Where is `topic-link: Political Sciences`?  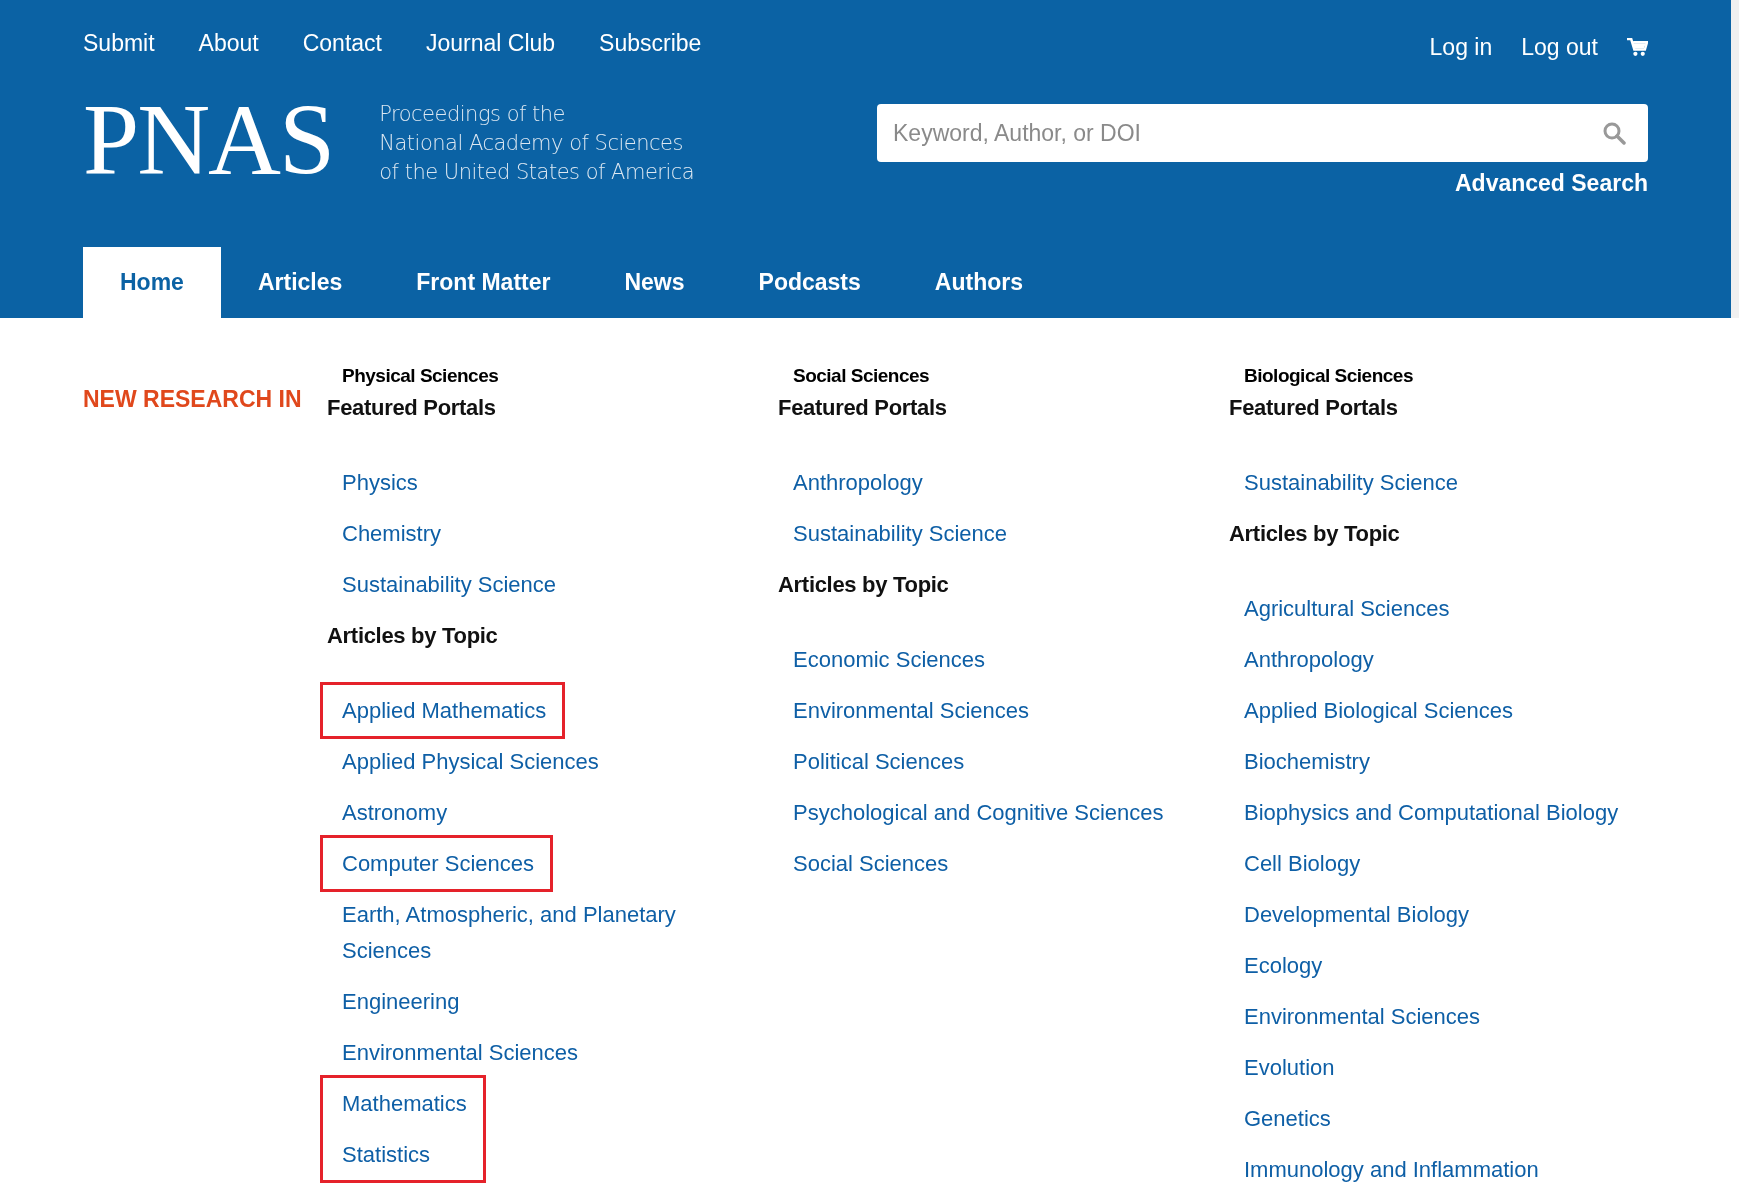 topic-link: Political Sciences is located at coordinates (879, 761).